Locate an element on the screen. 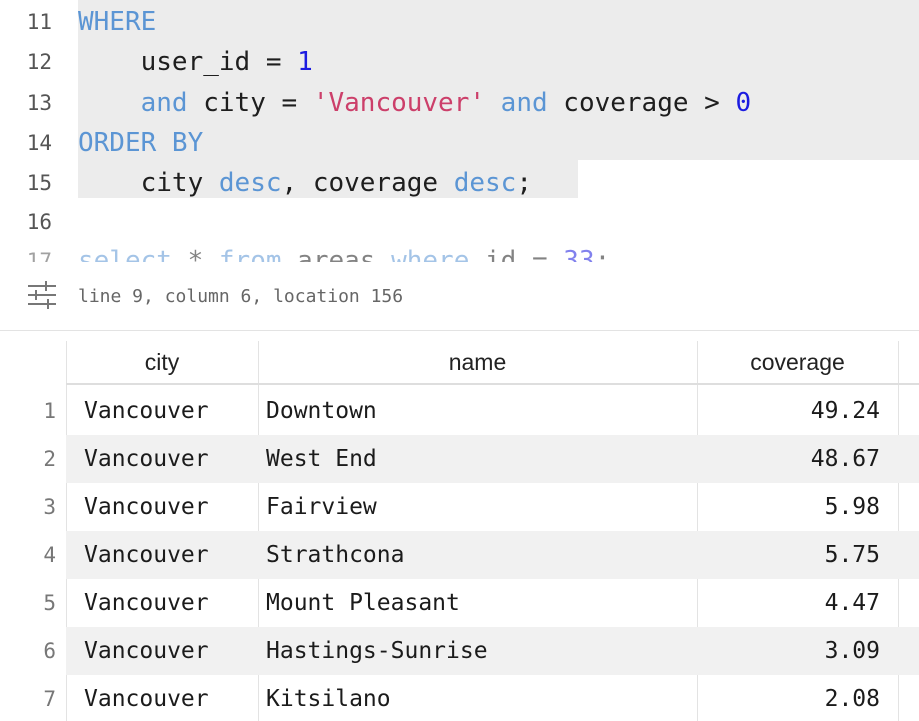 The width and height of the screenshot is (919, 721). cell-coverage: 4.47 is located at coordinates (852, 603).